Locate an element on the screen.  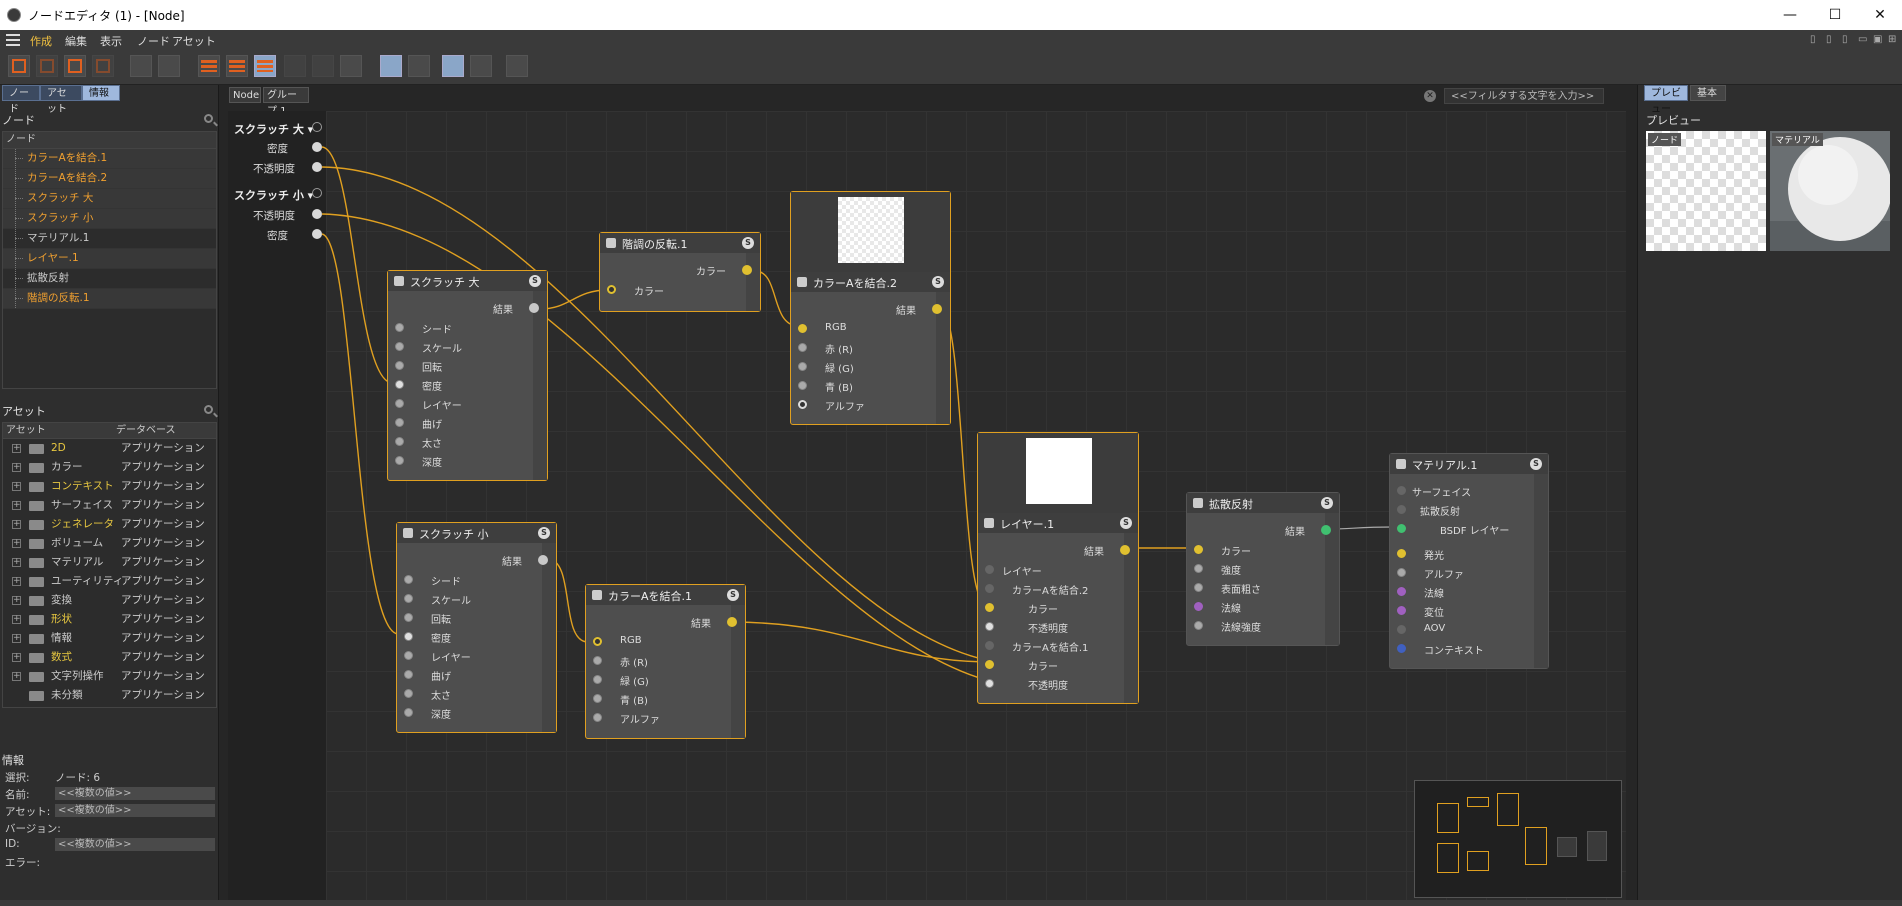
menu-asset: アセット is located at coordinates (194, 41).